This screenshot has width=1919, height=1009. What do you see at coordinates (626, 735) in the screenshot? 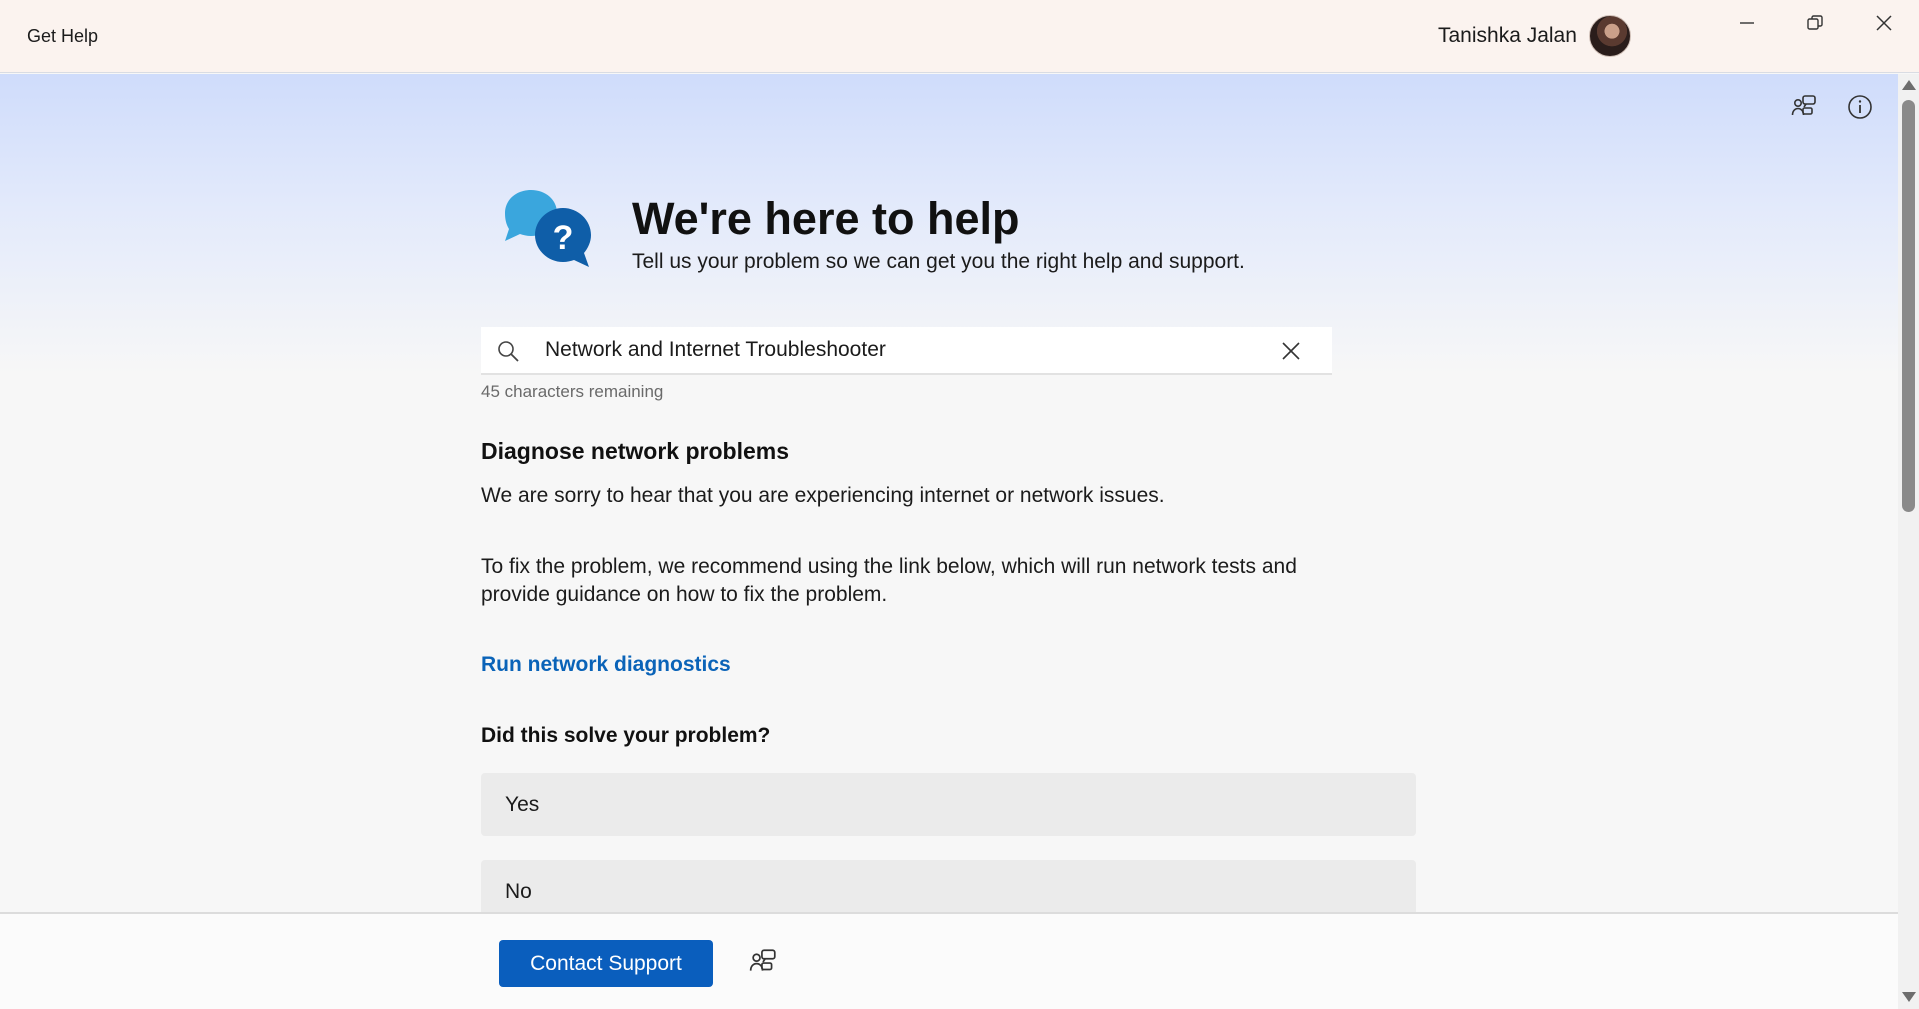
I see `feedback-question: Did this solve your problem?` at bounding box center [626, 735].